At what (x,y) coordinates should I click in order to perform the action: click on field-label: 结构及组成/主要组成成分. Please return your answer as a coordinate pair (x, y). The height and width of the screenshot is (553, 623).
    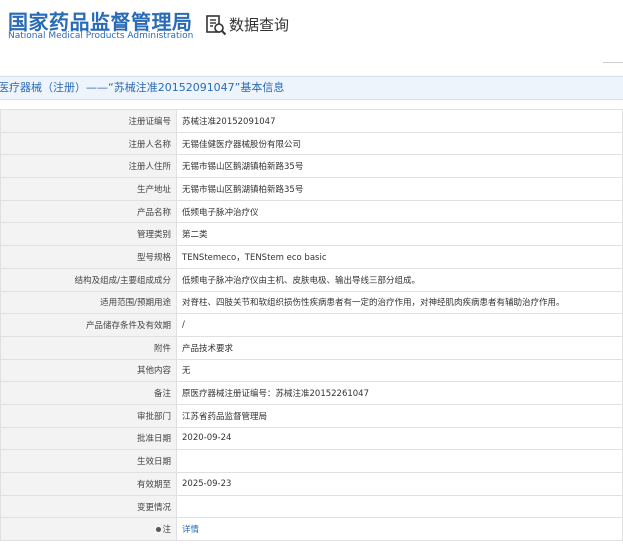
    Looking at the image, I should click on (88, 279).